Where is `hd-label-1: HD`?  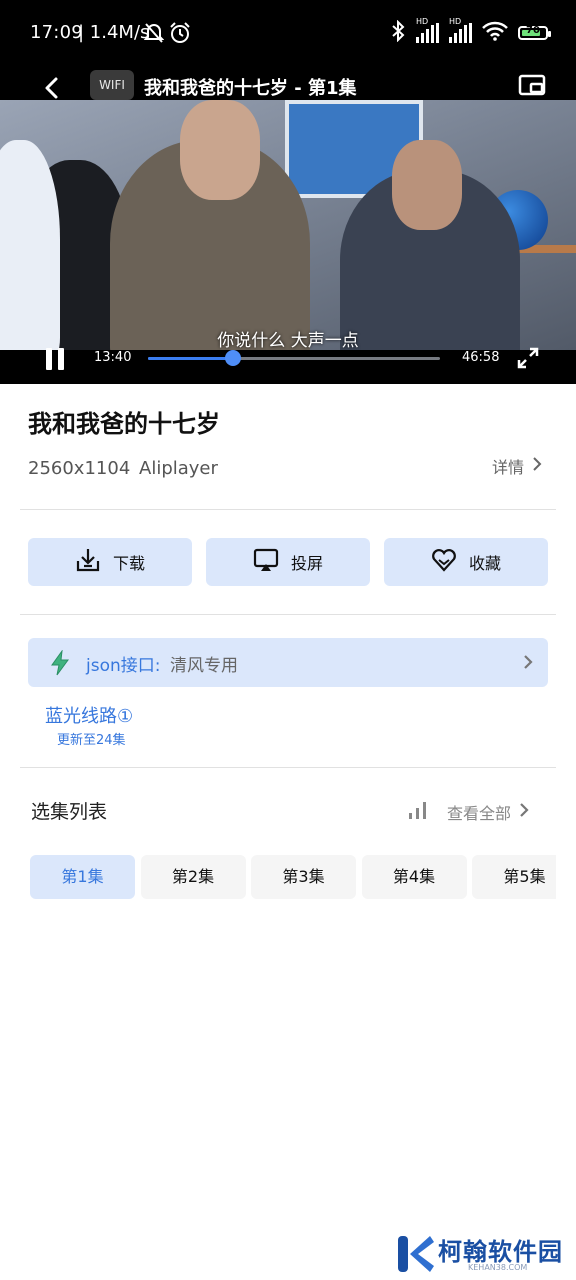 hd-label-1: HD is located at coordinates (422, 21).